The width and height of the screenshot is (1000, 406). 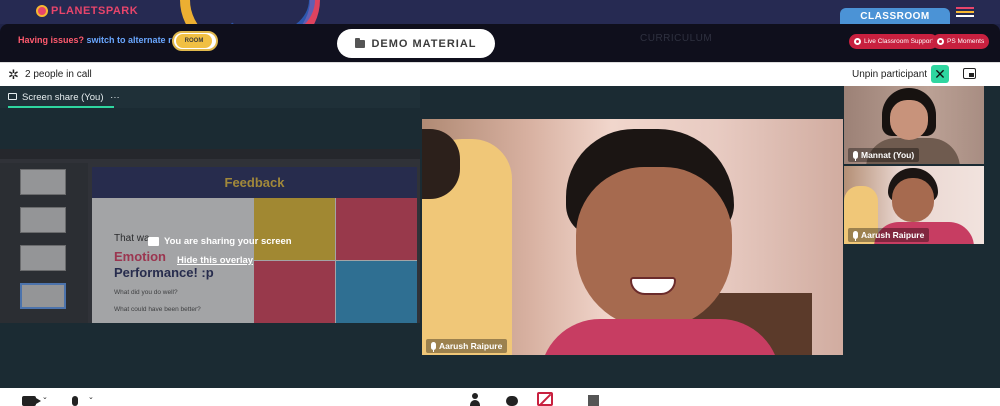 I want to click on ps-moments-button: PS Moments, so click(x=961, y=41).